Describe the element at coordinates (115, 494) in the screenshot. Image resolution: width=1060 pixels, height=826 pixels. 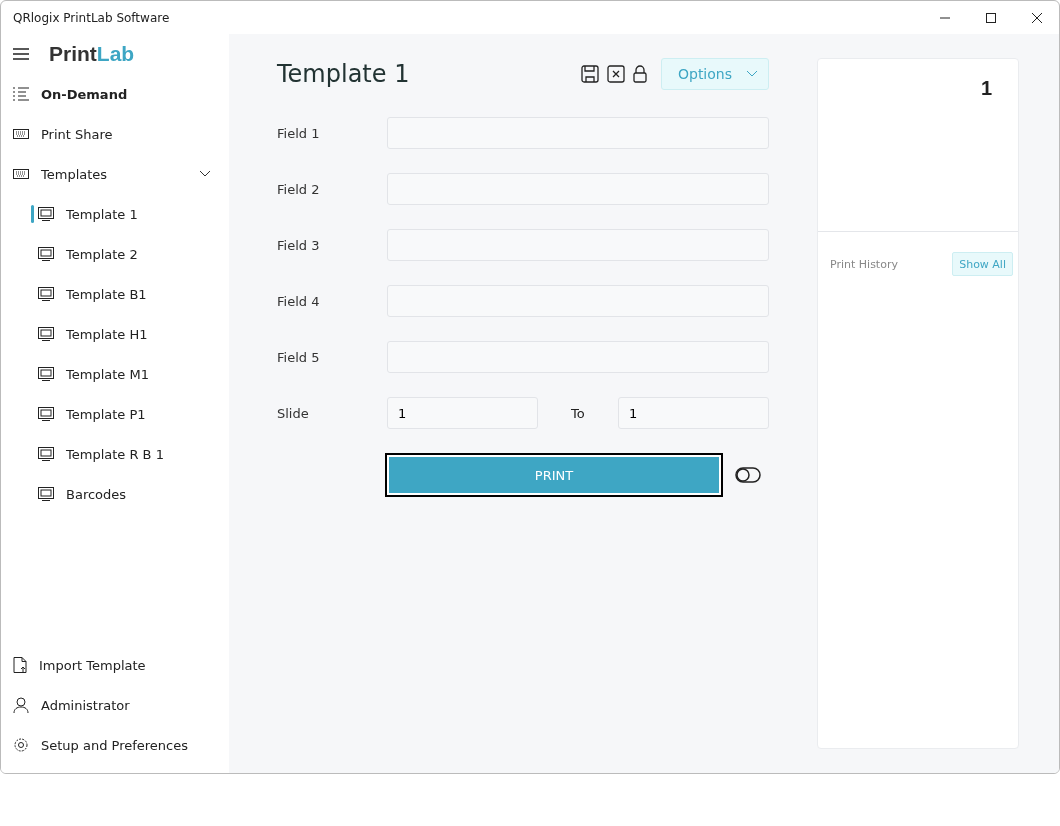
I see `template-item: Barcodes` at that location.